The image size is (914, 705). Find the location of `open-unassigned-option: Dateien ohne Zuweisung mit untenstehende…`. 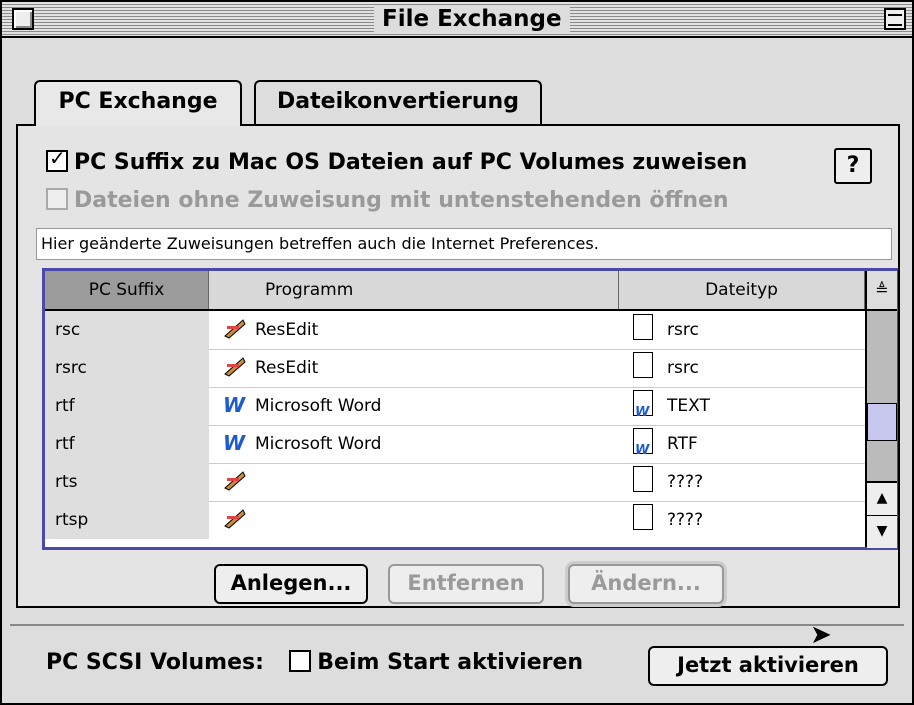

open-unassigned-option: Dateien ohne Zuweisung mit untenstehende… is located at coordinates (387, 200).